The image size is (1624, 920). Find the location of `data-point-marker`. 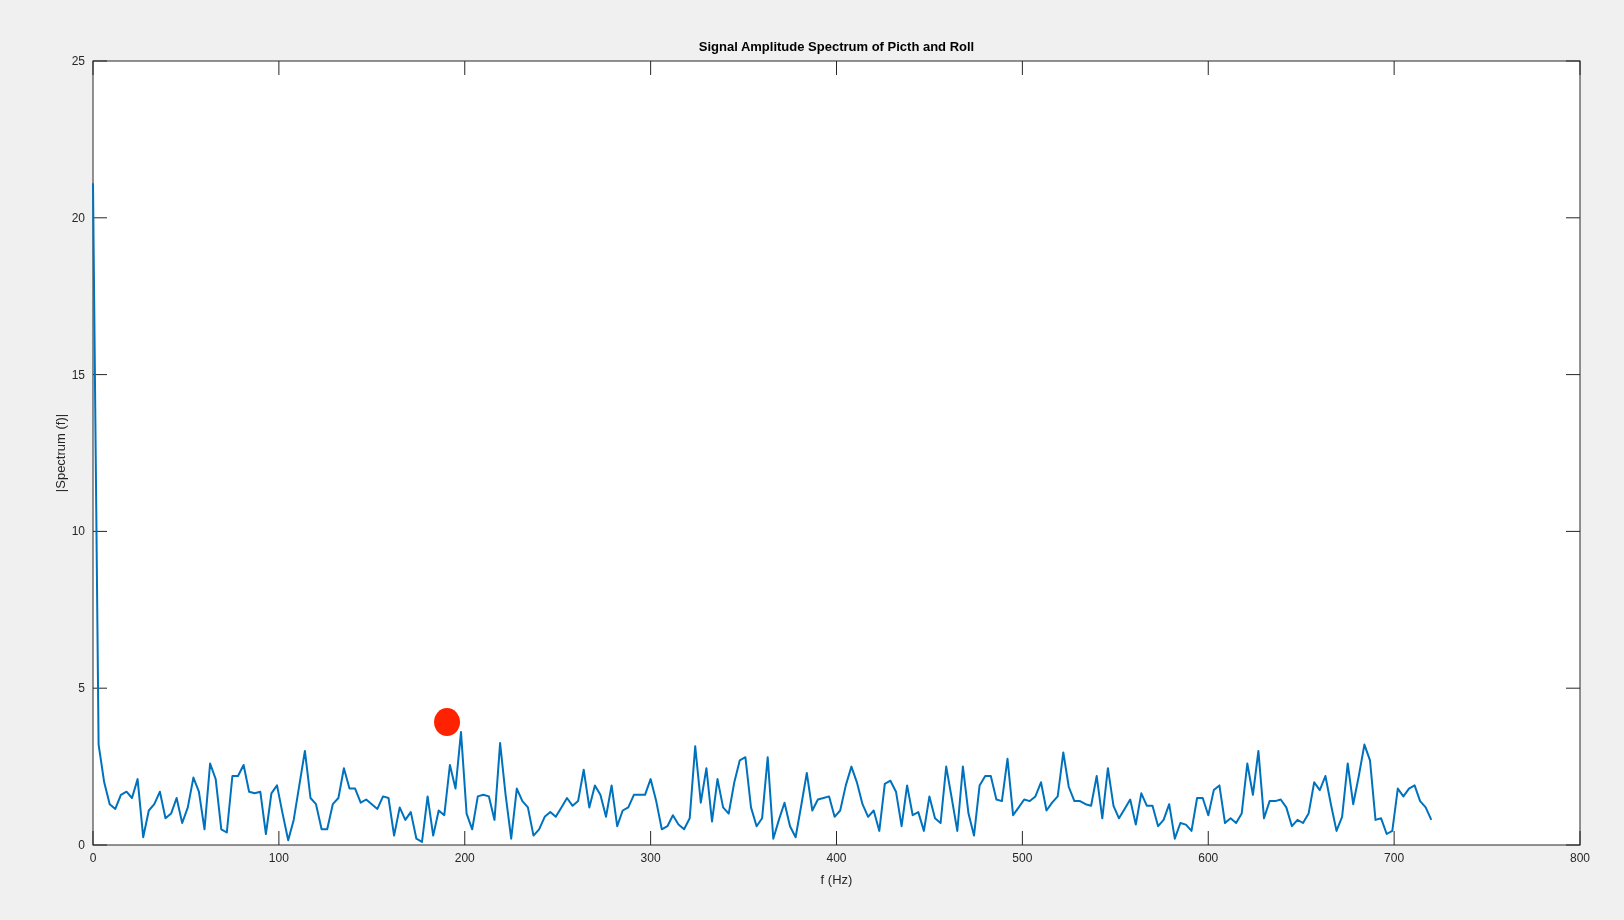

data-point-marker is located at coordinates (447, 722).